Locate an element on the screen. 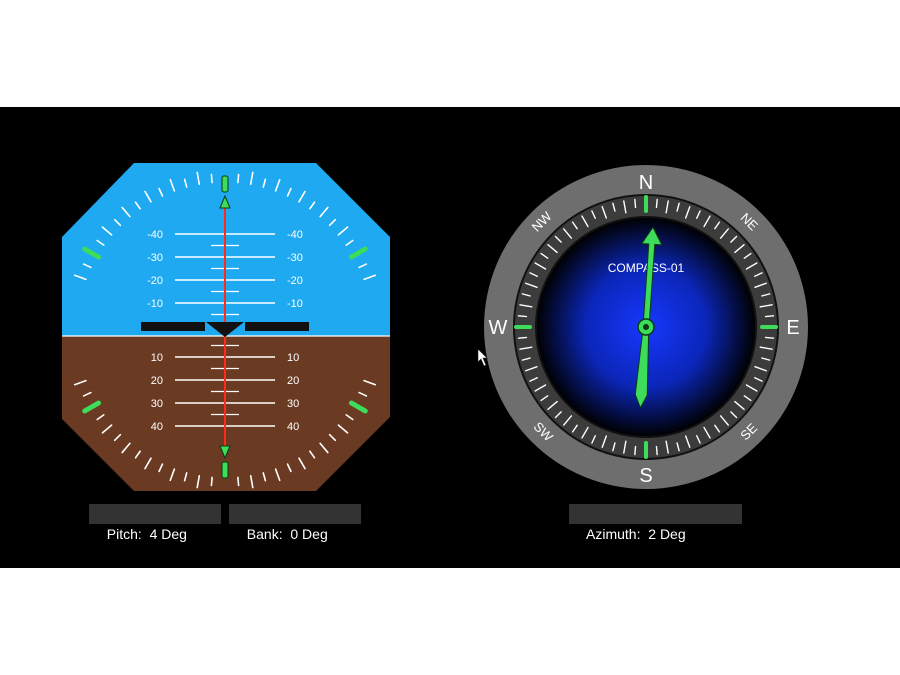 Image resolution: width=900 pixels, height=675 pixels. bank-readout: Bank: 0 Deg is located at coordinates (295, 523).